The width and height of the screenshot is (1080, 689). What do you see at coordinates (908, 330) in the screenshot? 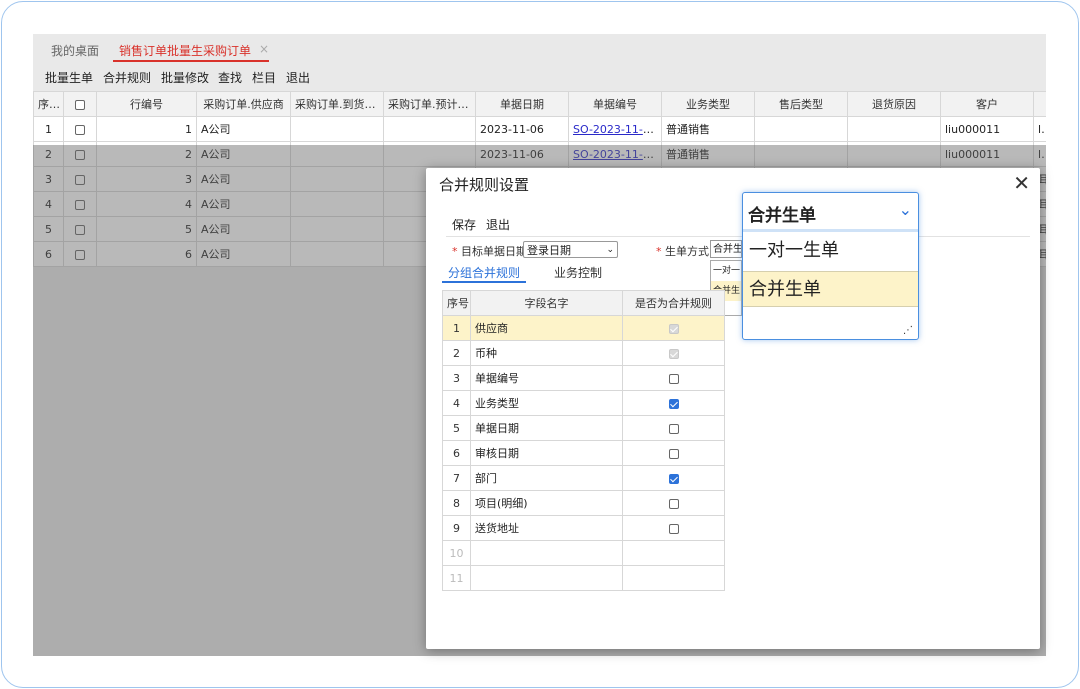
I see `resize-grip-icon: ⋰` at bounding box center [908, 330].